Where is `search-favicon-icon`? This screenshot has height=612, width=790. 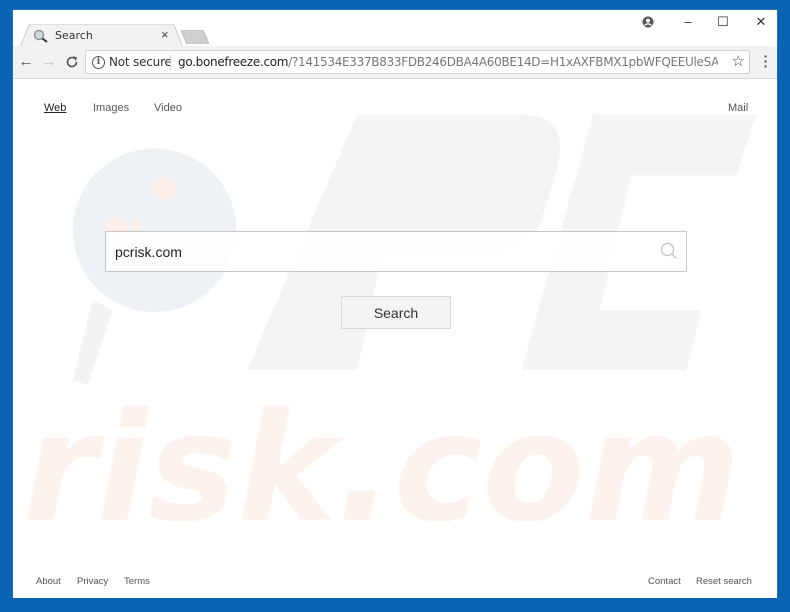
search-favicon-icon is located at coordinates (40, 36).